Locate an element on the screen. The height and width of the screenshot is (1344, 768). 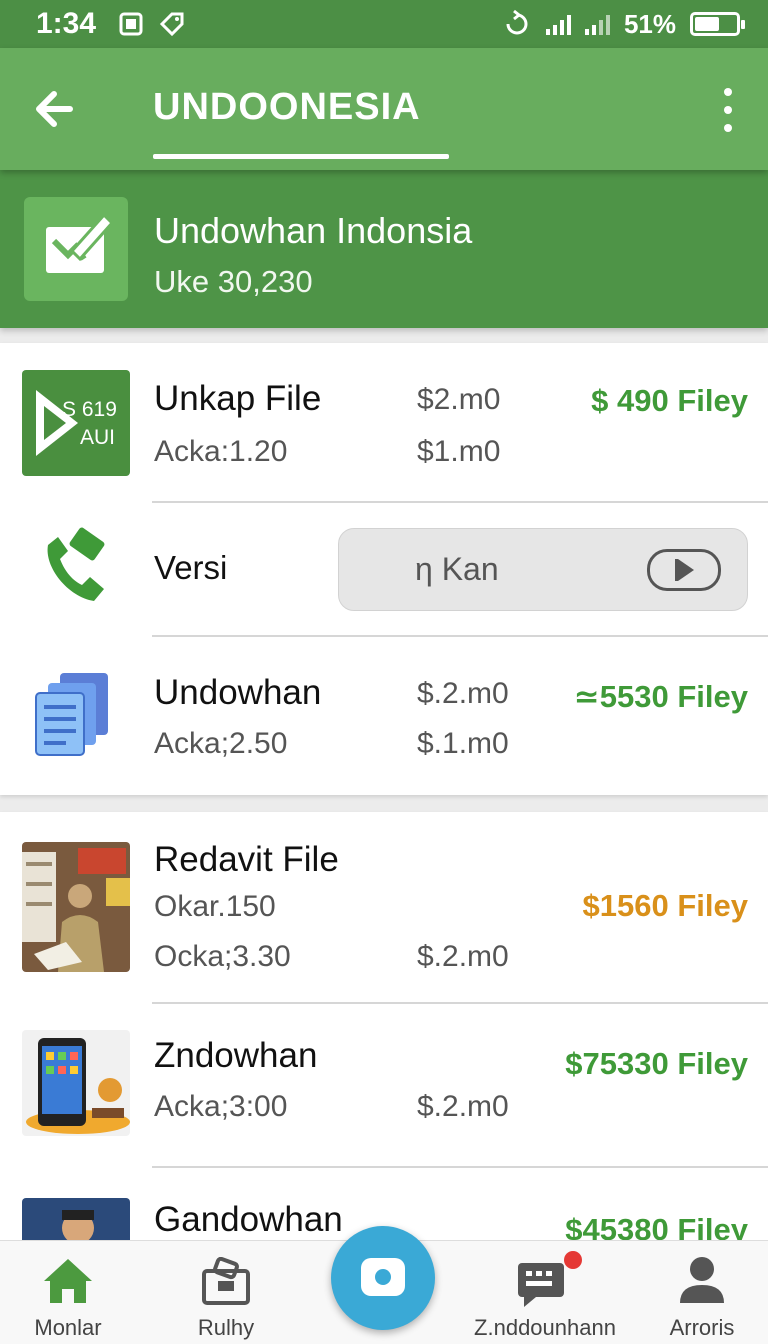
nav-profile: Arroris is located at coordinates (702, 1292).